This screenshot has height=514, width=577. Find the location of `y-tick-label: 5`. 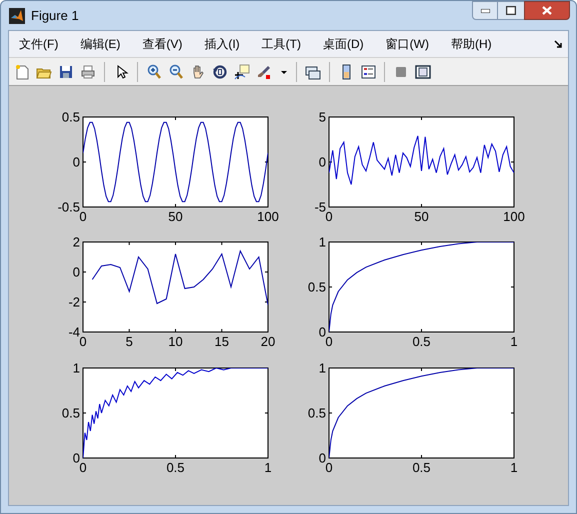

y-tick-label: 5 is located at coordinates (322, 117).